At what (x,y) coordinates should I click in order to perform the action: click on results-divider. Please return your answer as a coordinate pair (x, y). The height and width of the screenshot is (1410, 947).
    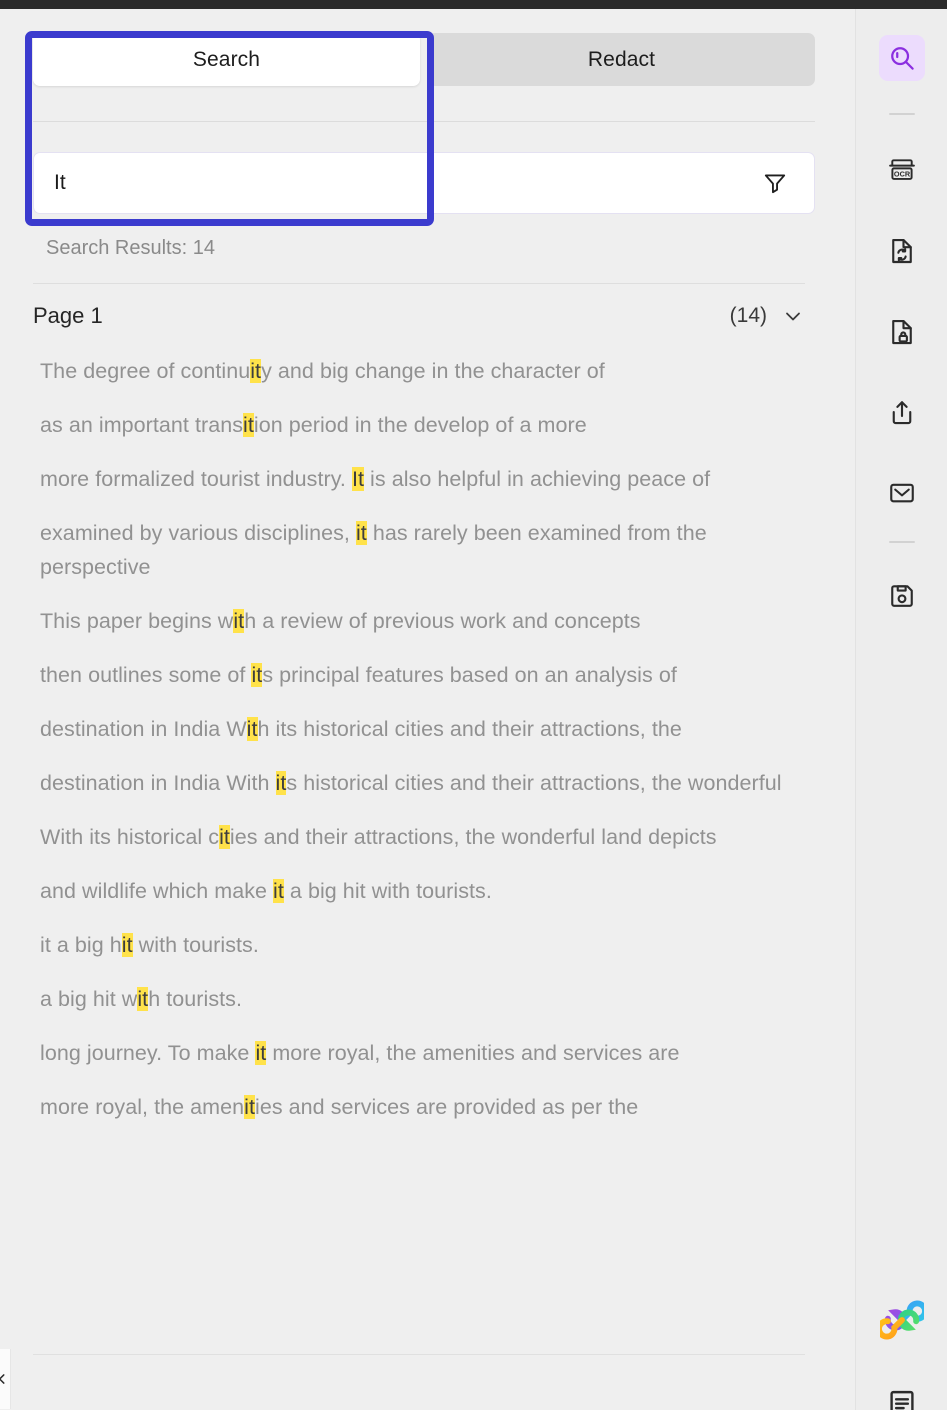
    Looking at the image, I should click on (419, 283).